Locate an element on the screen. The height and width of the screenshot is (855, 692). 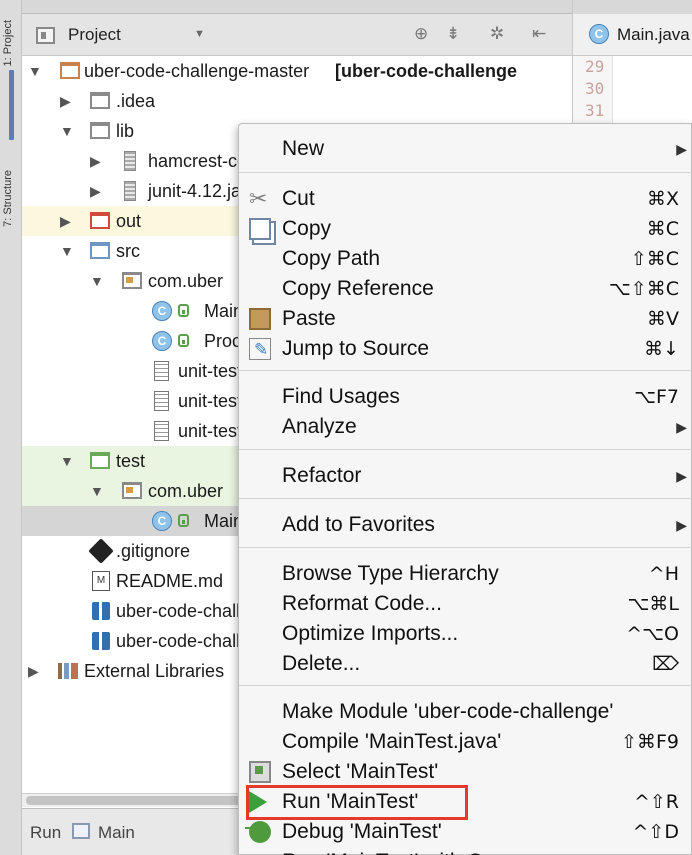
tree-label: test is located at coordinates (131, 461).